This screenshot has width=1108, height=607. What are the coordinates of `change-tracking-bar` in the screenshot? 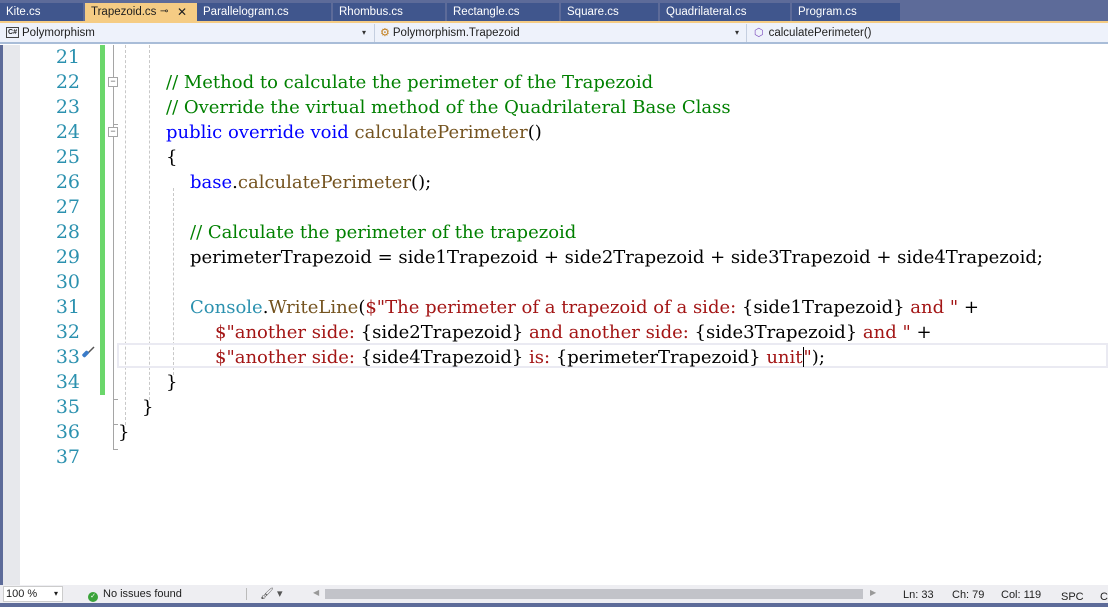 It's located at (102, 220).